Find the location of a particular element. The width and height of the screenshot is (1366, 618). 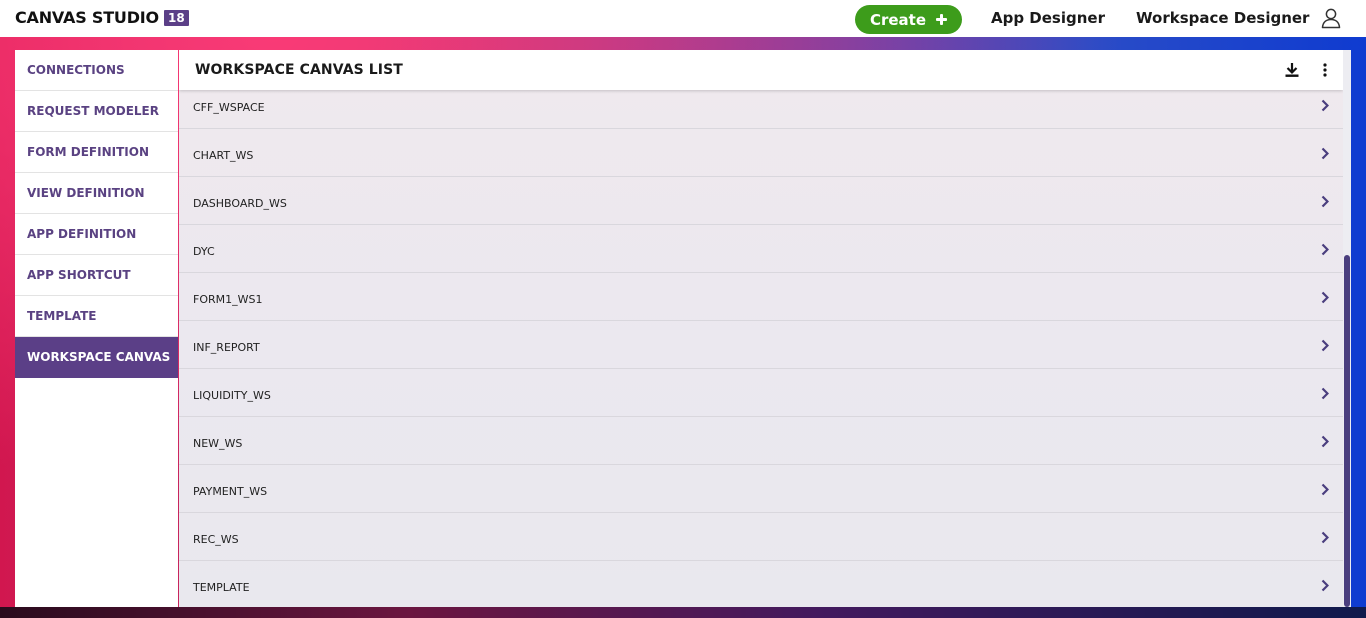

sidebar-item-app-definition: APP DEFINITION is located at coordinates (96, 234).